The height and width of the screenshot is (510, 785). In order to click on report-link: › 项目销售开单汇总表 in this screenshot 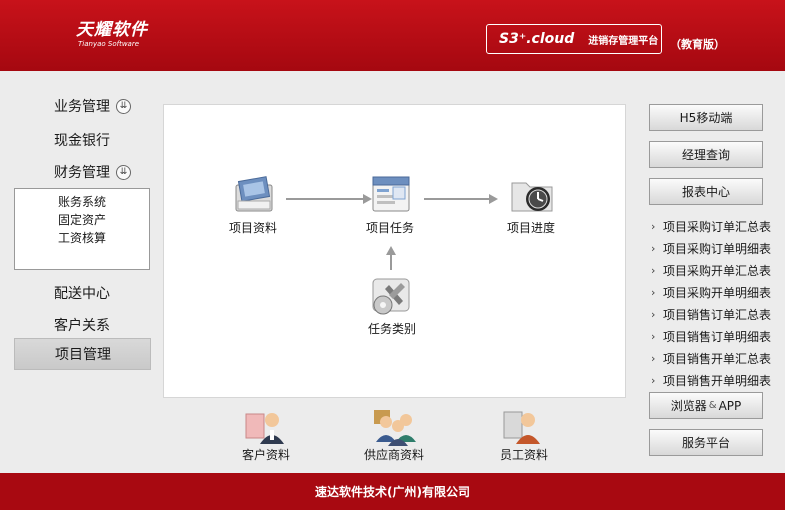, I will do `click(711, 358)`.